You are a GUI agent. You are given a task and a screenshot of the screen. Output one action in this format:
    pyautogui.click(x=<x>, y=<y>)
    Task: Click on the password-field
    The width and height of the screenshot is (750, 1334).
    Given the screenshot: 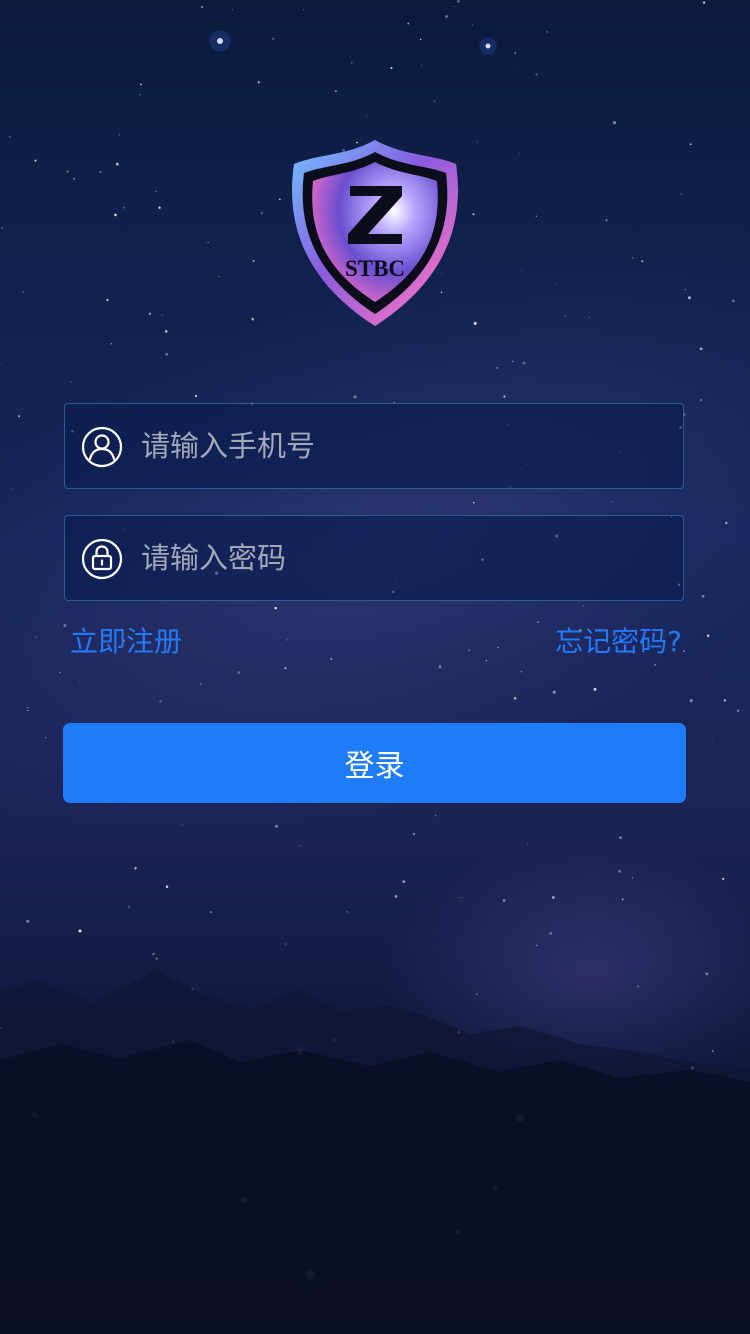 What is the action you would take?
    pyautogui.click(x=374, y=558)
    